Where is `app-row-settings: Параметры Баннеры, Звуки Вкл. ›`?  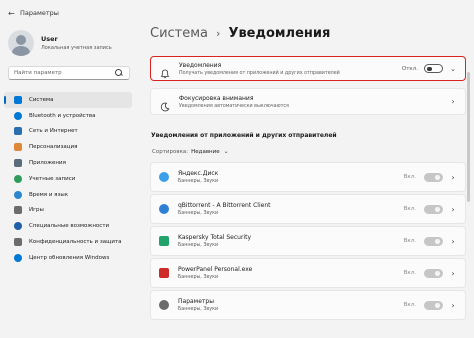
app-row-settings: Параметры Баннеры, Звуки Вкл. › is located at coordinates (308, 305).